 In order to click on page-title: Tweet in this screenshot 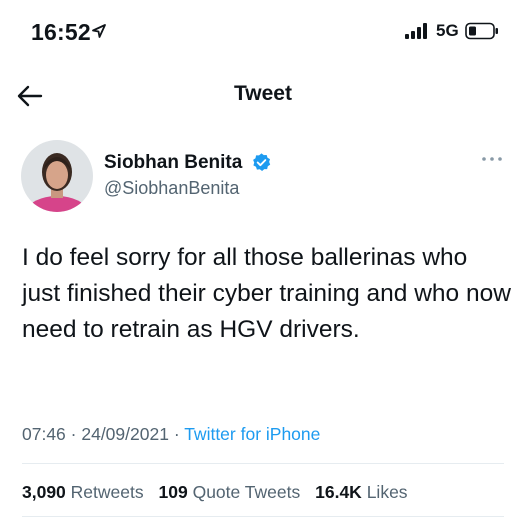, I will do `click(263, 93)`.